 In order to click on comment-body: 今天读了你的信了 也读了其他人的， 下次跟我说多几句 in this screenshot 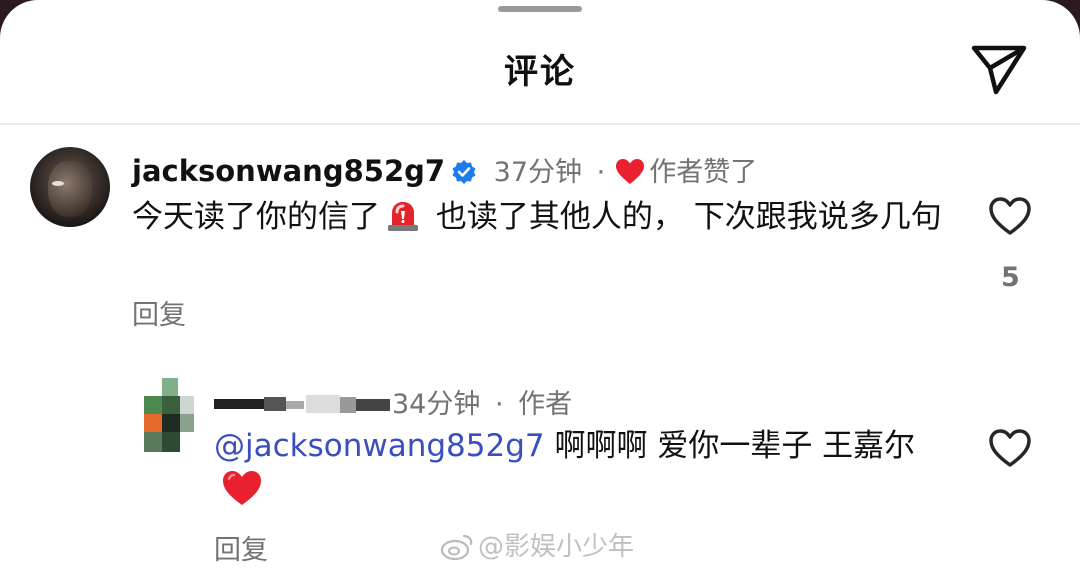, I will do `click(542, 217)`.